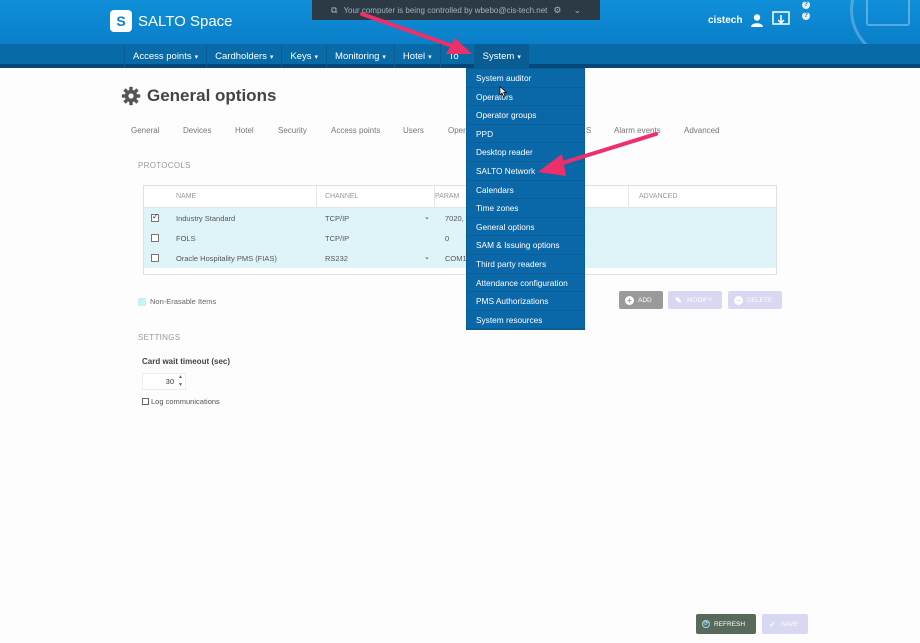  Describe the element at coordinates (806, 16) in the screenshot. I see `info-icon: ?` at that location.